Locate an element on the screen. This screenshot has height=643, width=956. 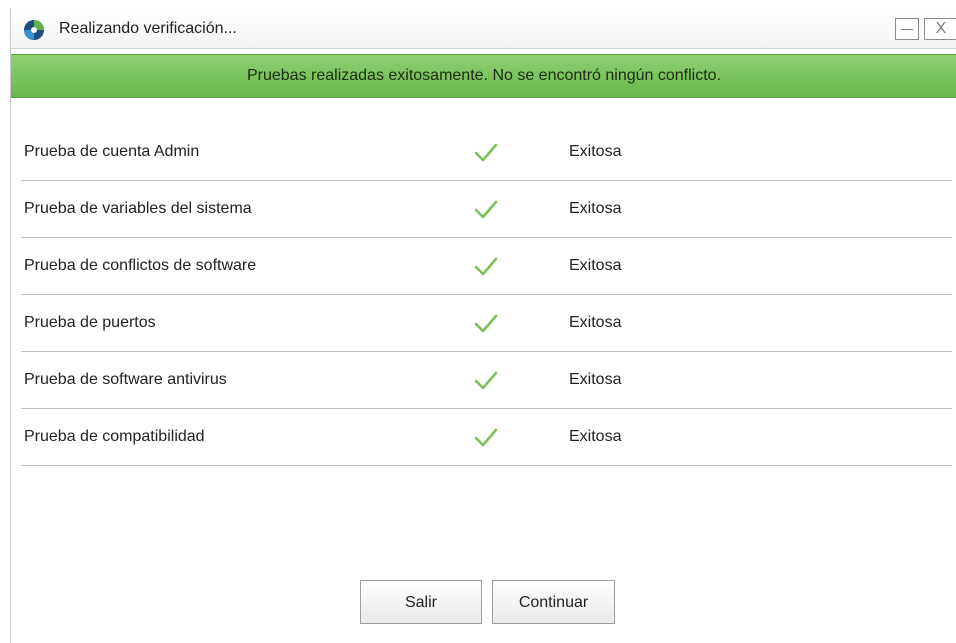
close-icon: X is located at coordinates (941, 28).